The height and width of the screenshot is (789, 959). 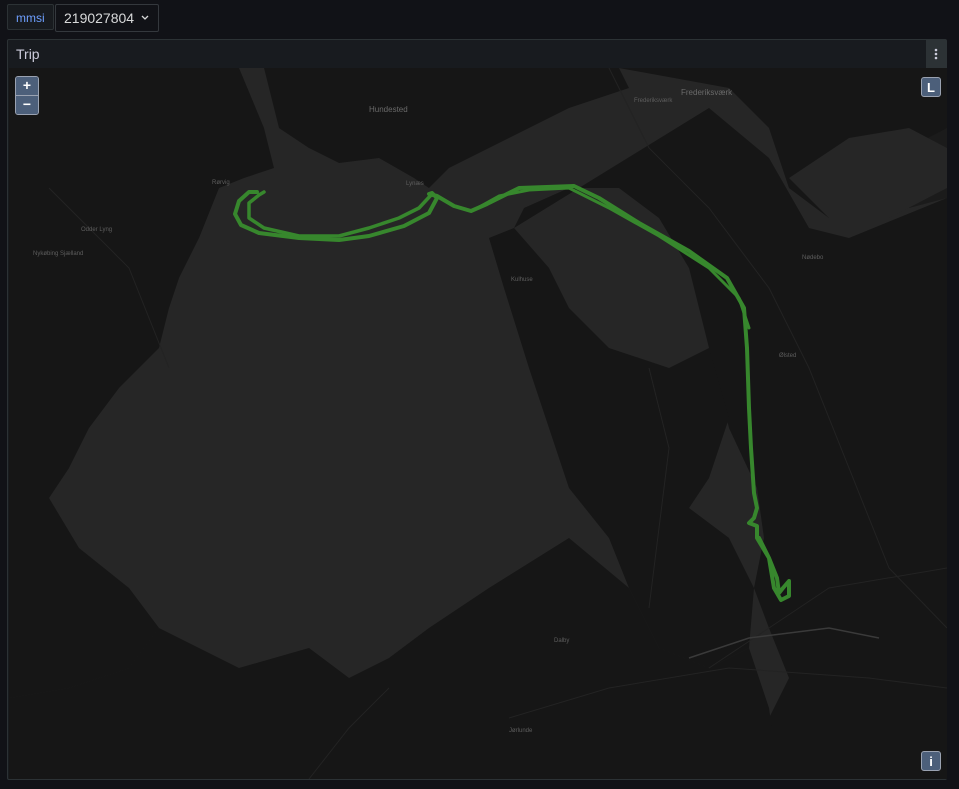 I want to click on place-label: Dalby, so click(x=562, y=641).